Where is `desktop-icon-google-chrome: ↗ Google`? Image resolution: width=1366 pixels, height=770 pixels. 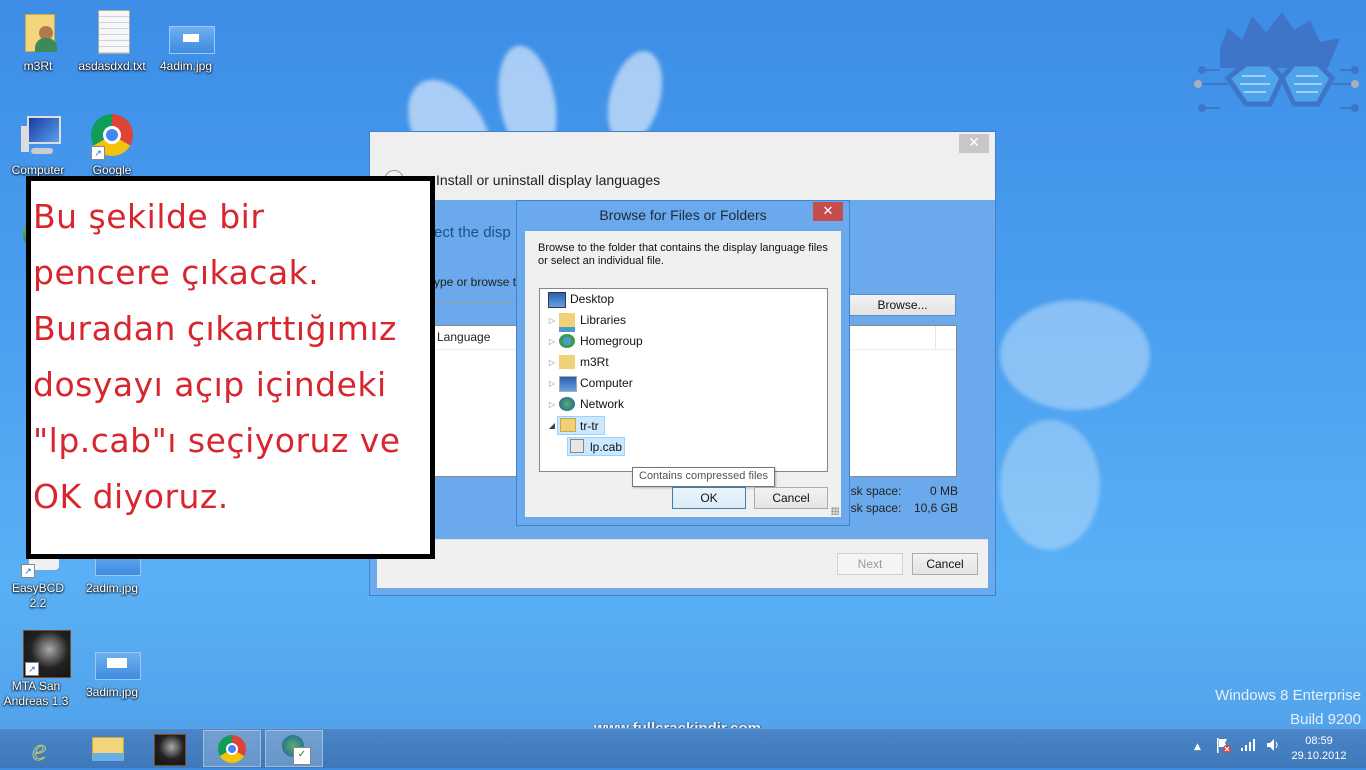 desktop-icon-google-chrome: ↗ Google is located at coordinates (112, 146).